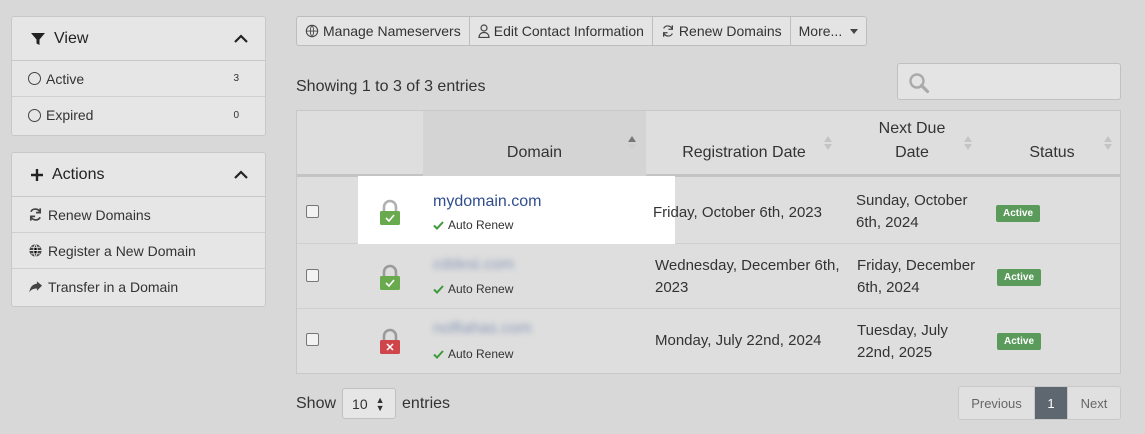  I want to click on sort-asc-icon, so click(632, 143).